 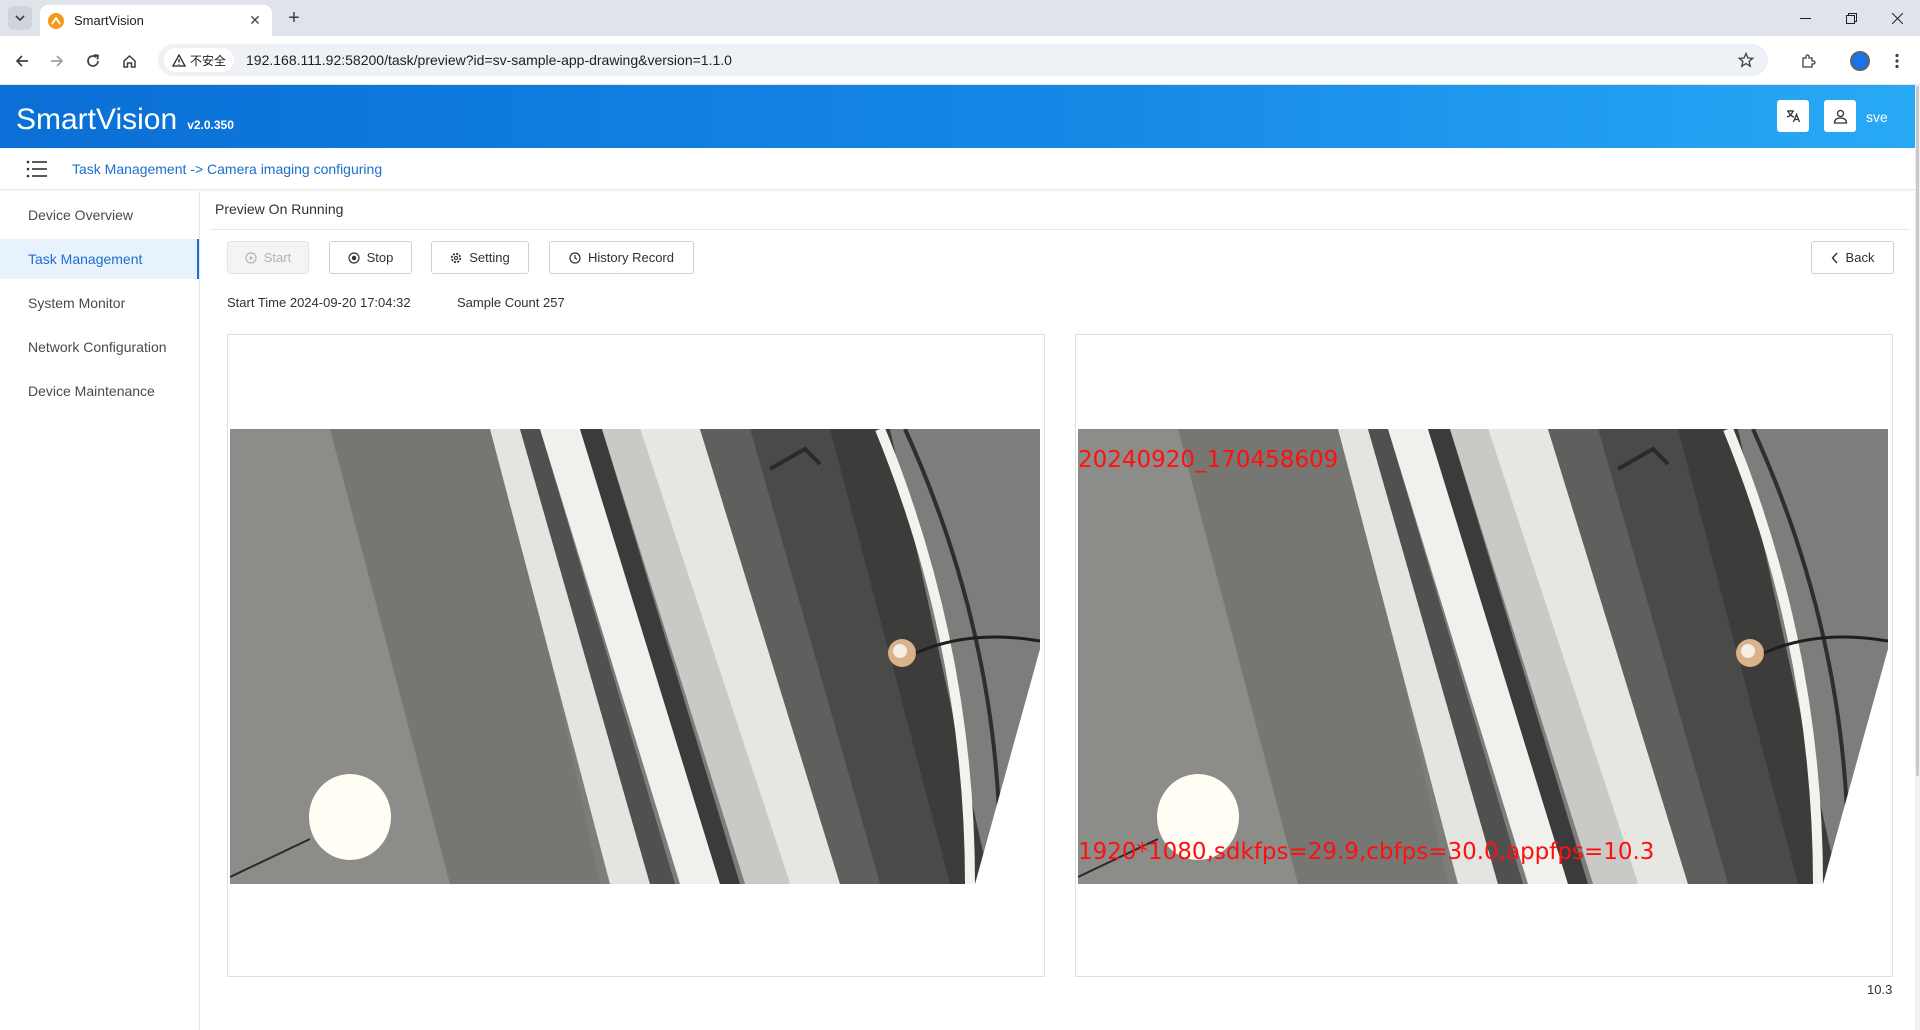 I want to click on sample-count: Sample Count 257, so click(x=511, y=302).